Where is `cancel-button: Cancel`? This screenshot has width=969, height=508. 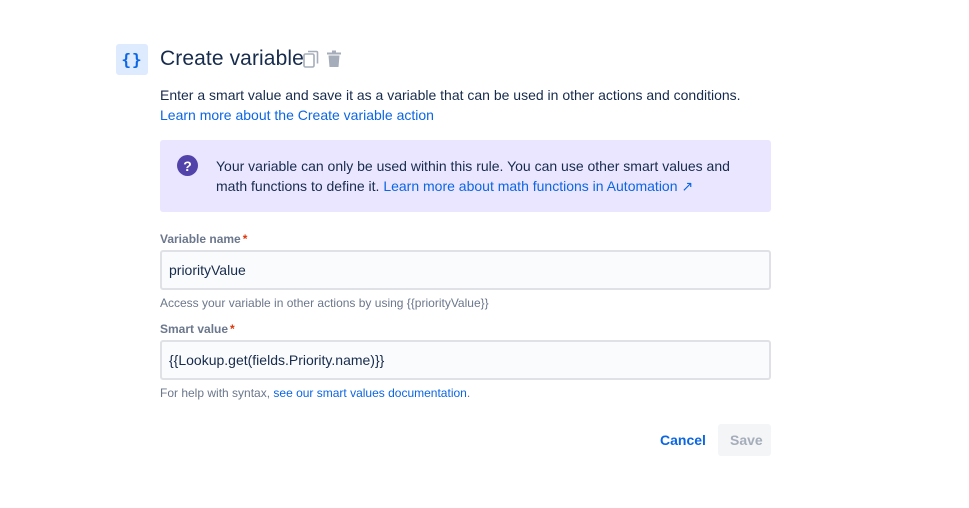
cancel-button: Cancel is located at coordinates (681, 440).